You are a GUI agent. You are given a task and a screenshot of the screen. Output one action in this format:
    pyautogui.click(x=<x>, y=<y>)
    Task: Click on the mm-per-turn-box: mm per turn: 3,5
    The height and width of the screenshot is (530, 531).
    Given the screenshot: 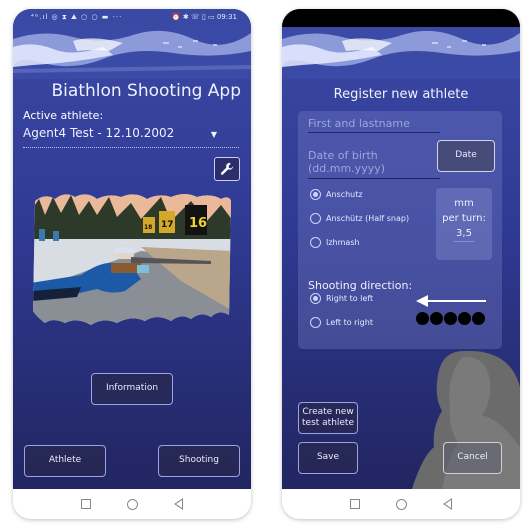 What is the action you would take?
    pyautogui.click(x=464, y=224)
    